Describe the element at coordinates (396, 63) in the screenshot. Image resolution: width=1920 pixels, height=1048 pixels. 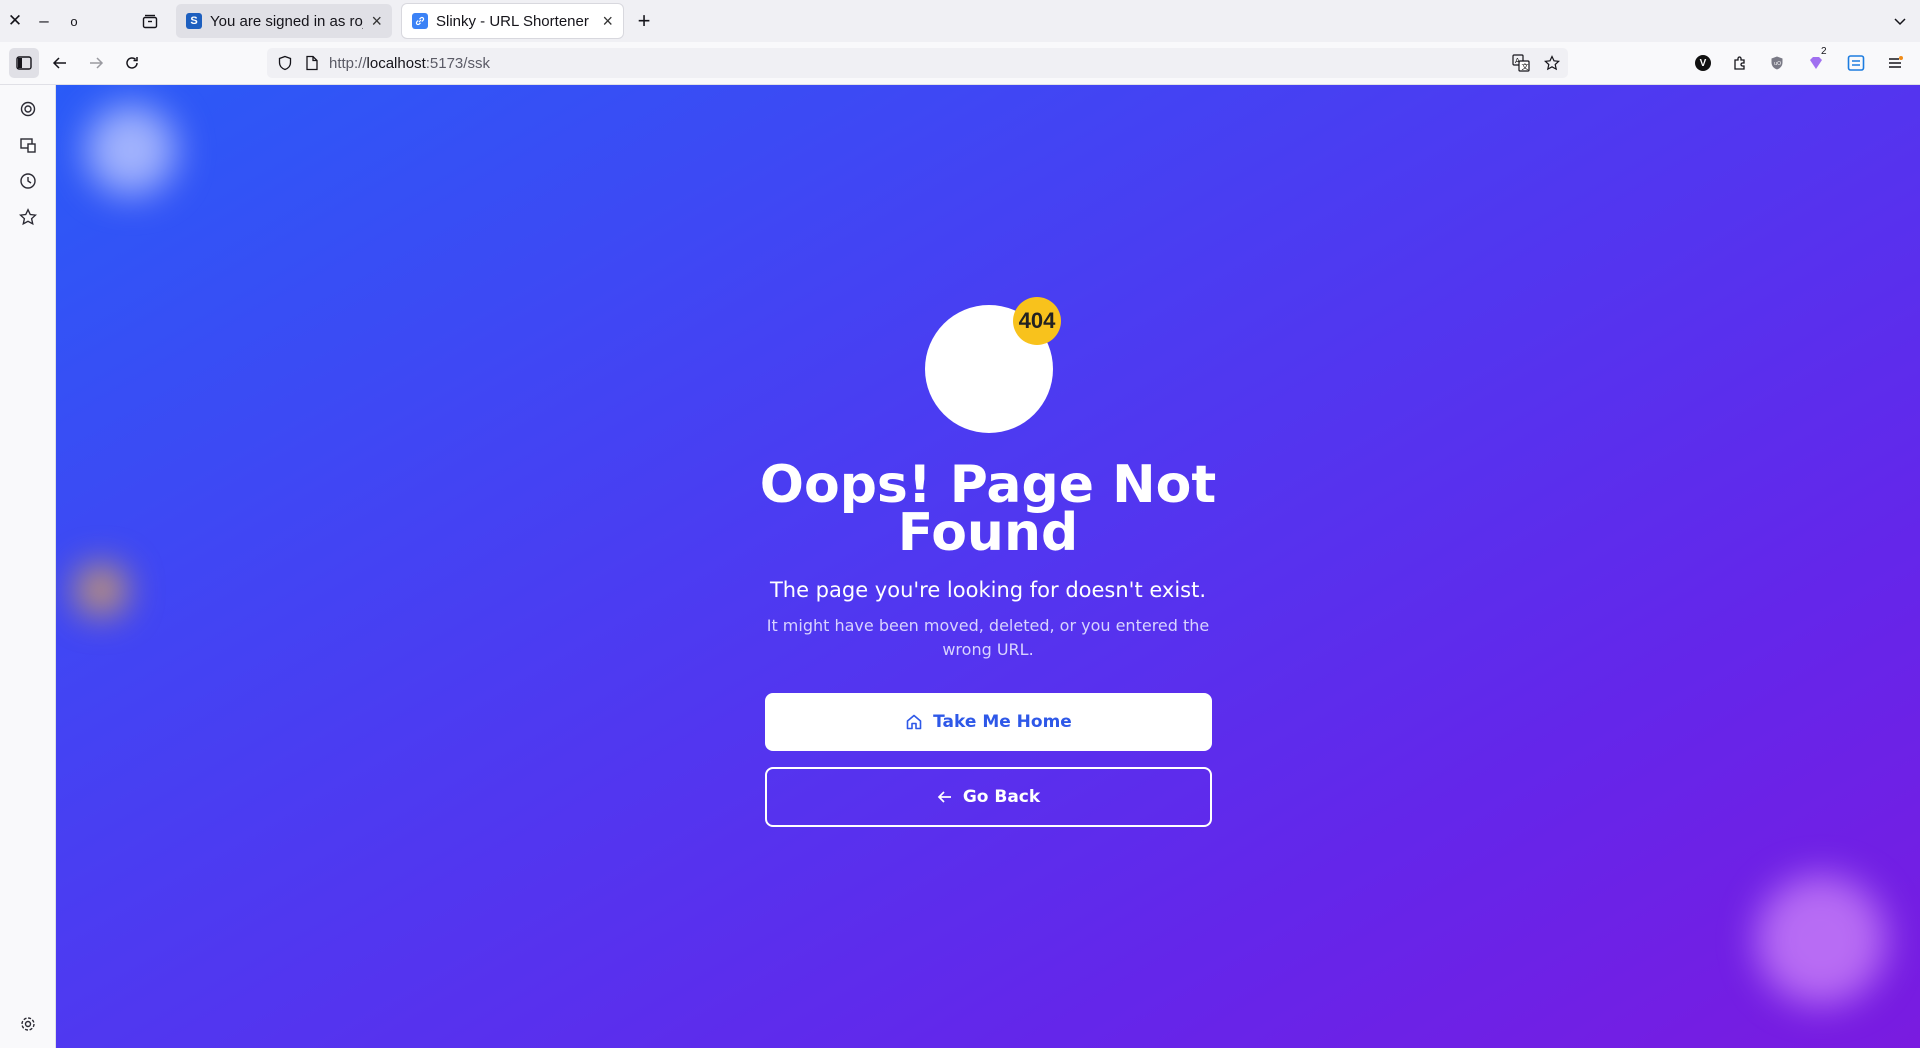
I see `url-host: localhost` at that location.